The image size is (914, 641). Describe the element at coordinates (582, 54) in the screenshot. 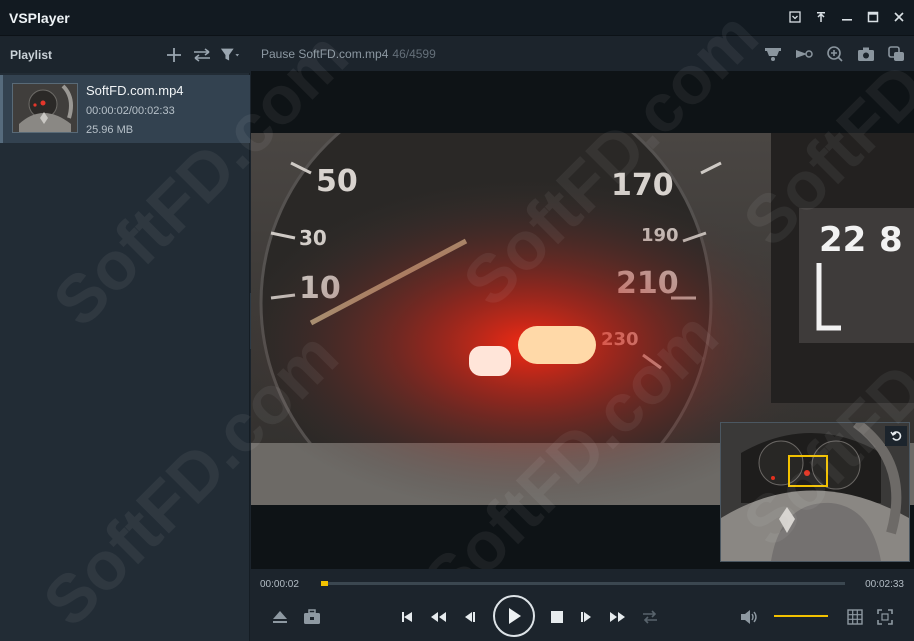

I see `player-info-bar: Pause SoftFD.com.mp4 46/4599` at that location.